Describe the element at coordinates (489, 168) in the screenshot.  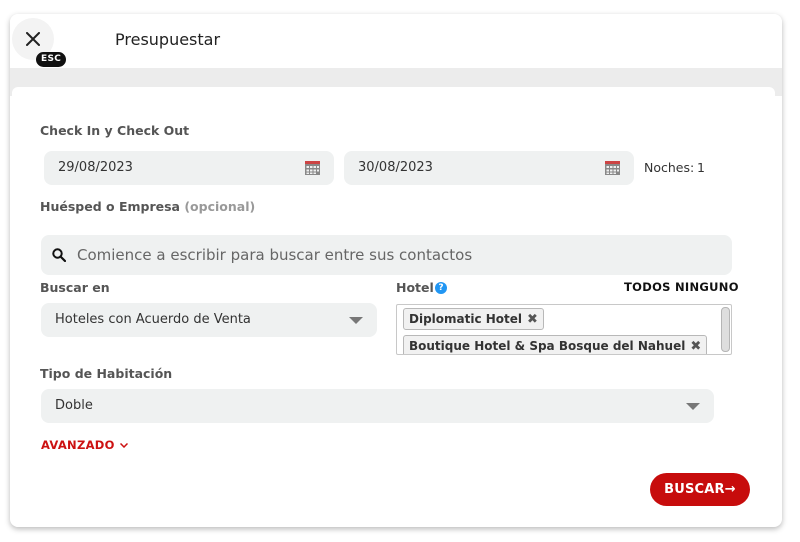
I see `checkout-date-field: 30/08/2023` at that location.